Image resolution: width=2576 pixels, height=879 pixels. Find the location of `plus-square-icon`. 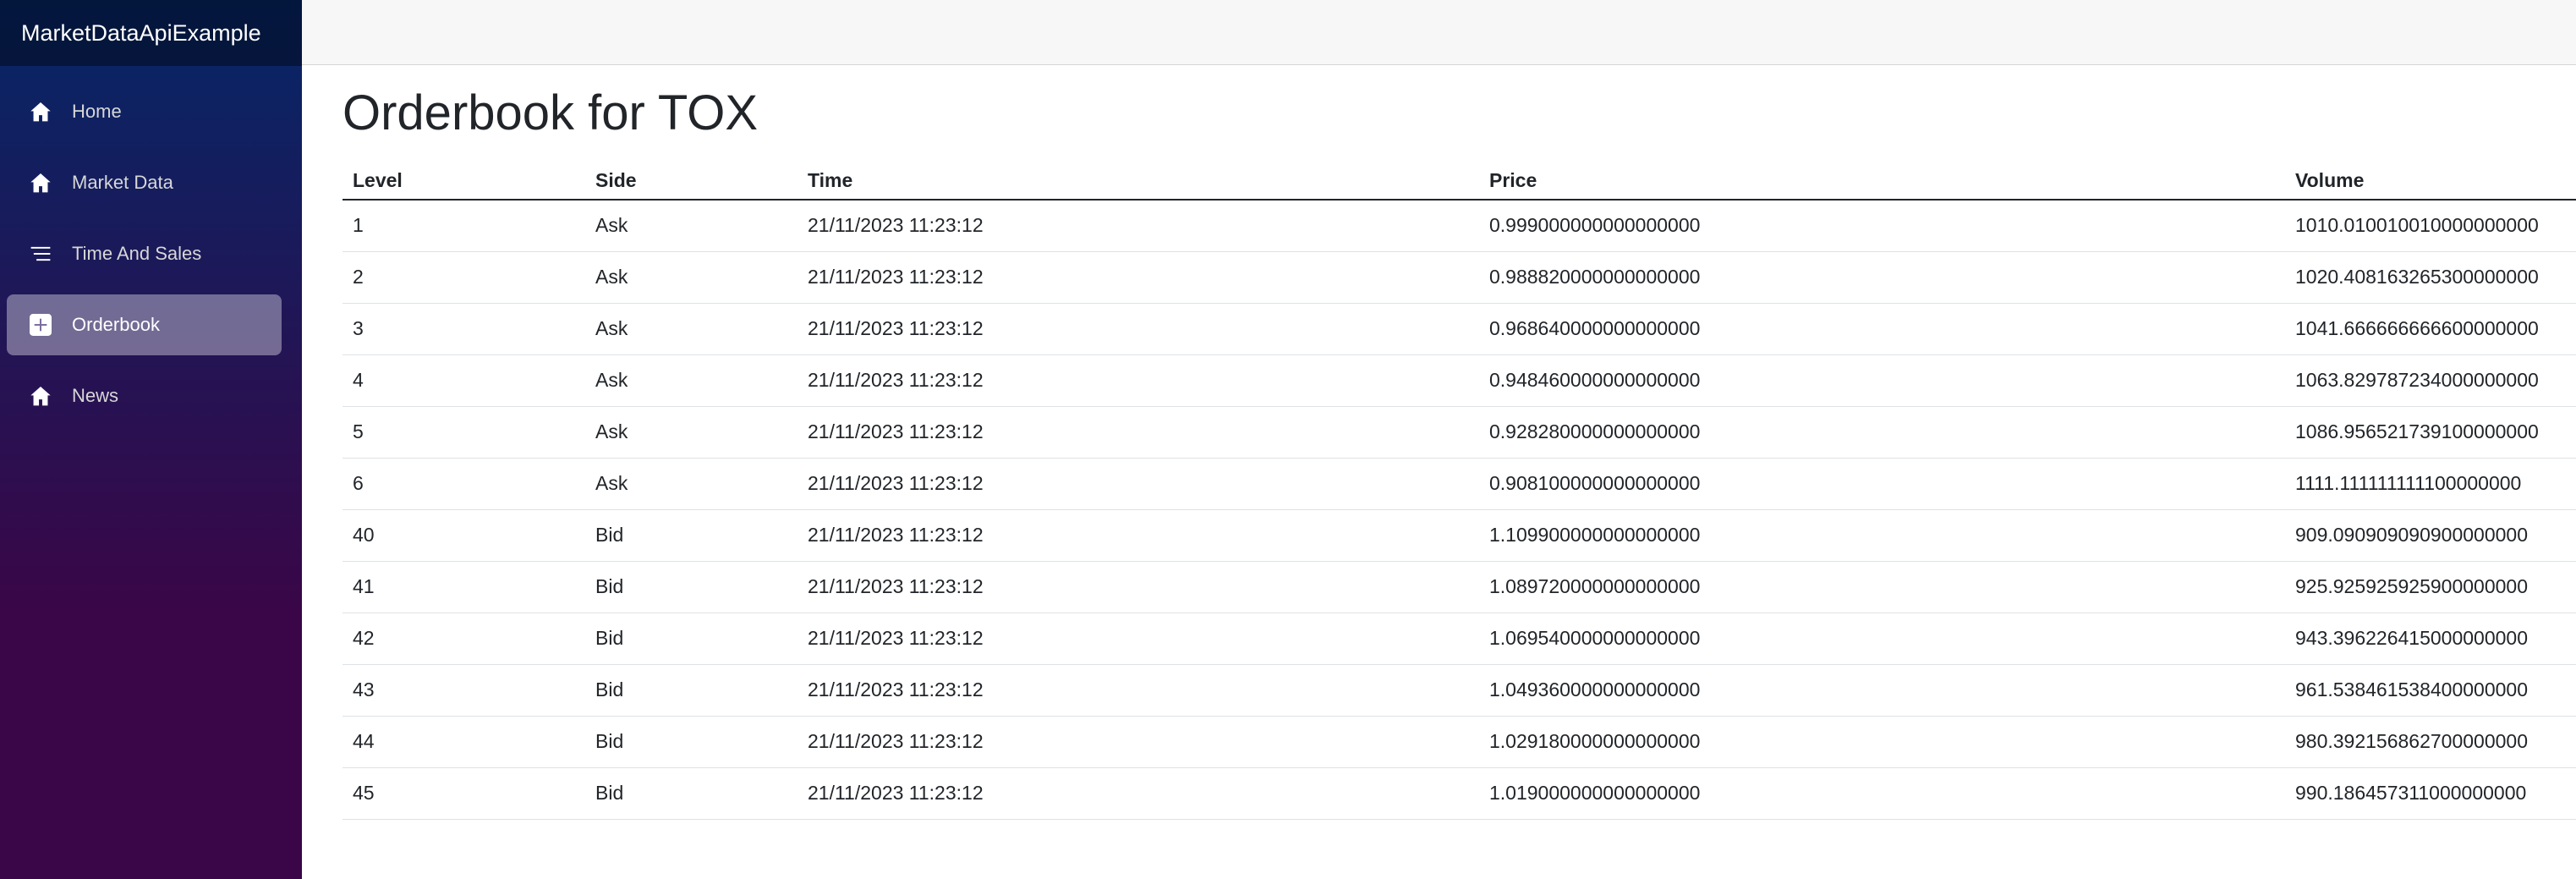

plus-square-icon is located at coordinates (40, 325).